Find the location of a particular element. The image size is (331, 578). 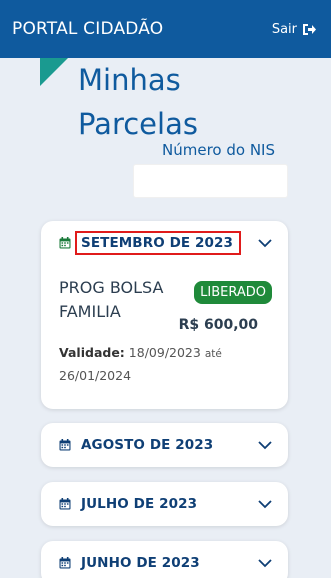

brand-title: PORTAL CIDADÃO is located at coordinates (88, 29).